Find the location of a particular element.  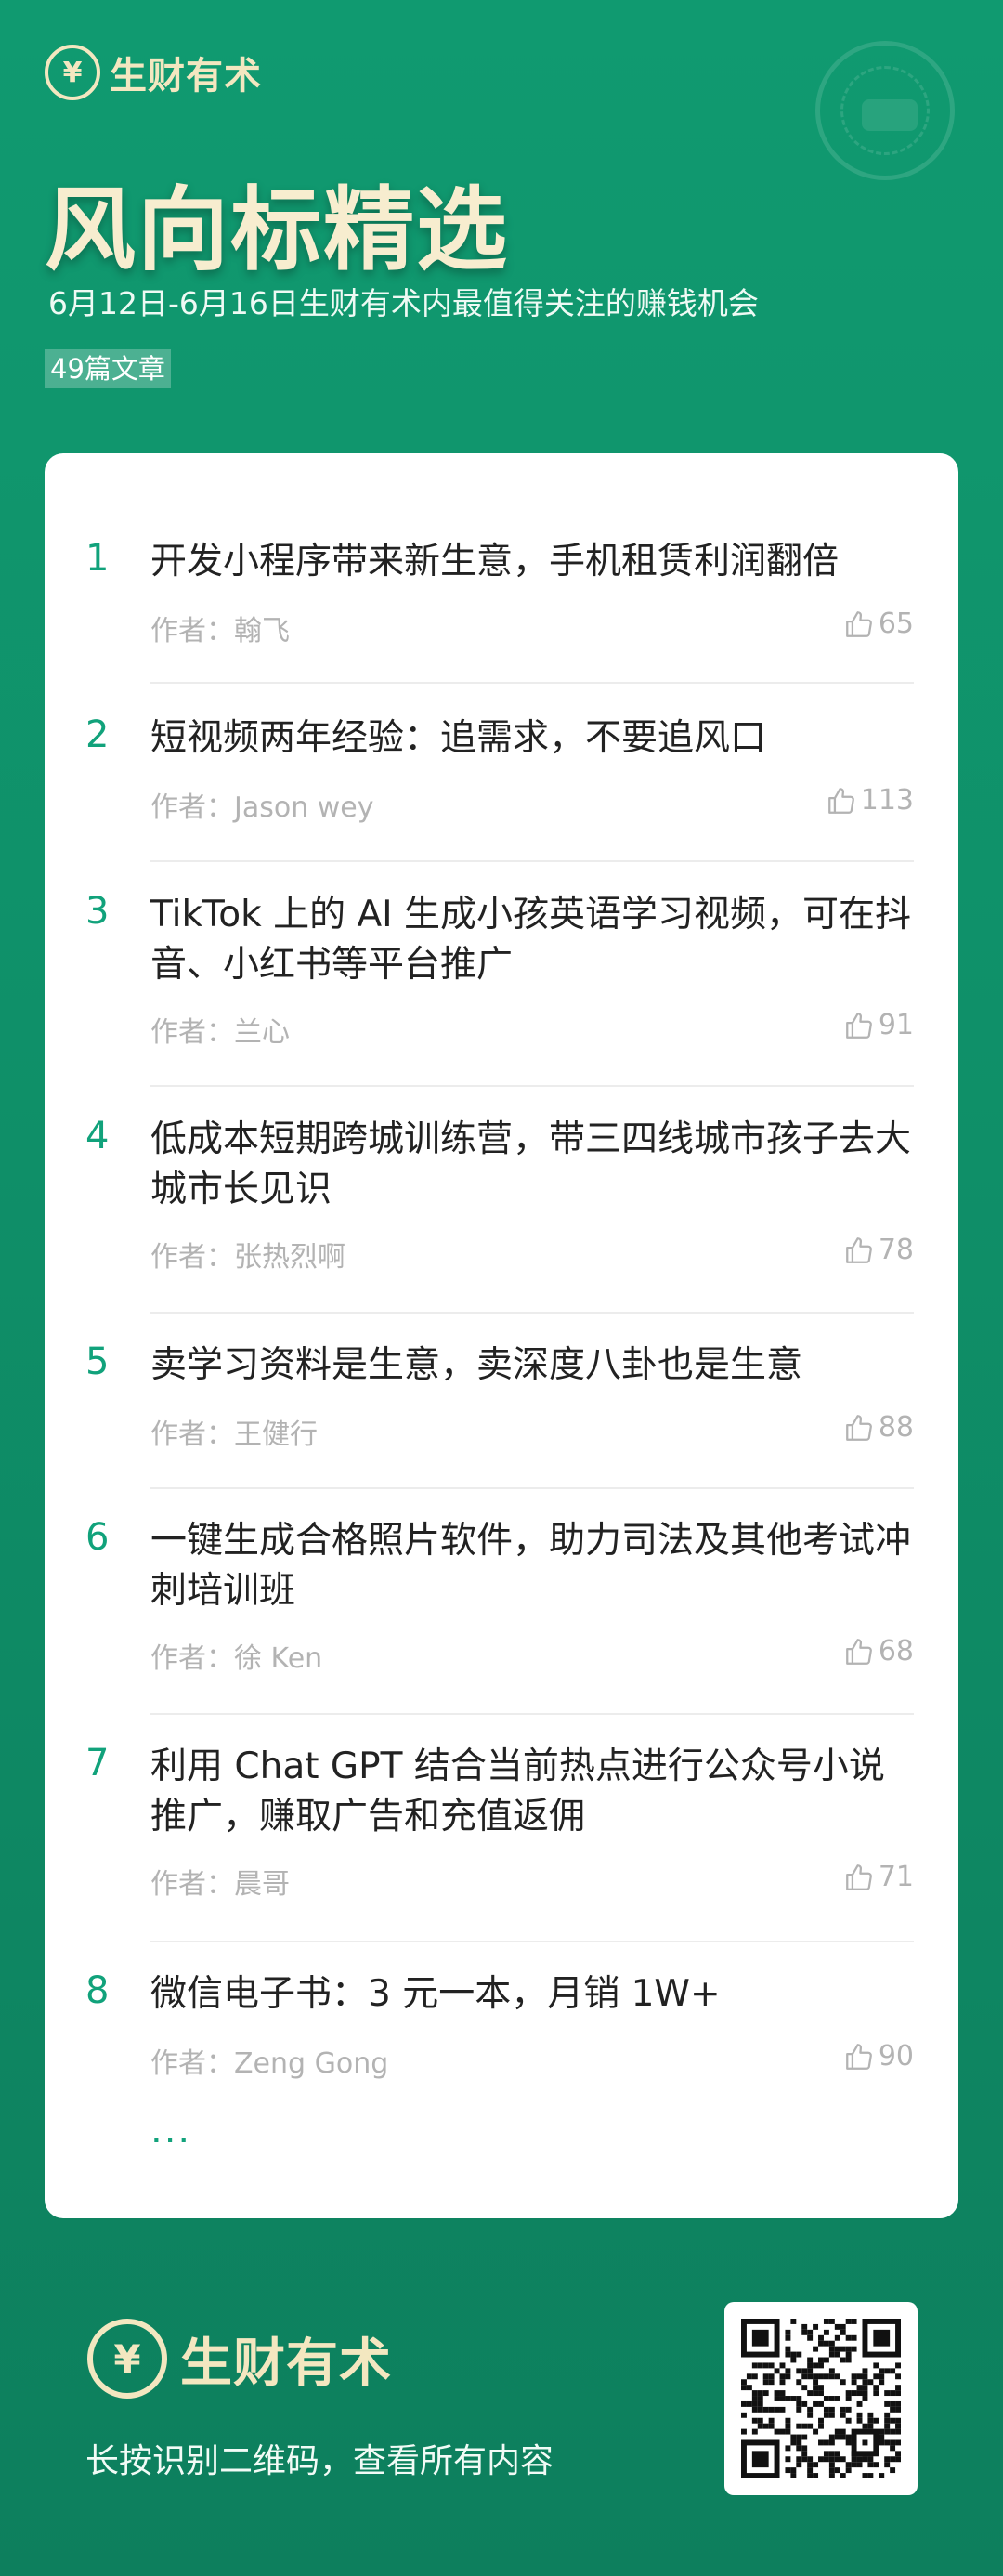

like-count: 90 is located at coordinates (878, 2056).